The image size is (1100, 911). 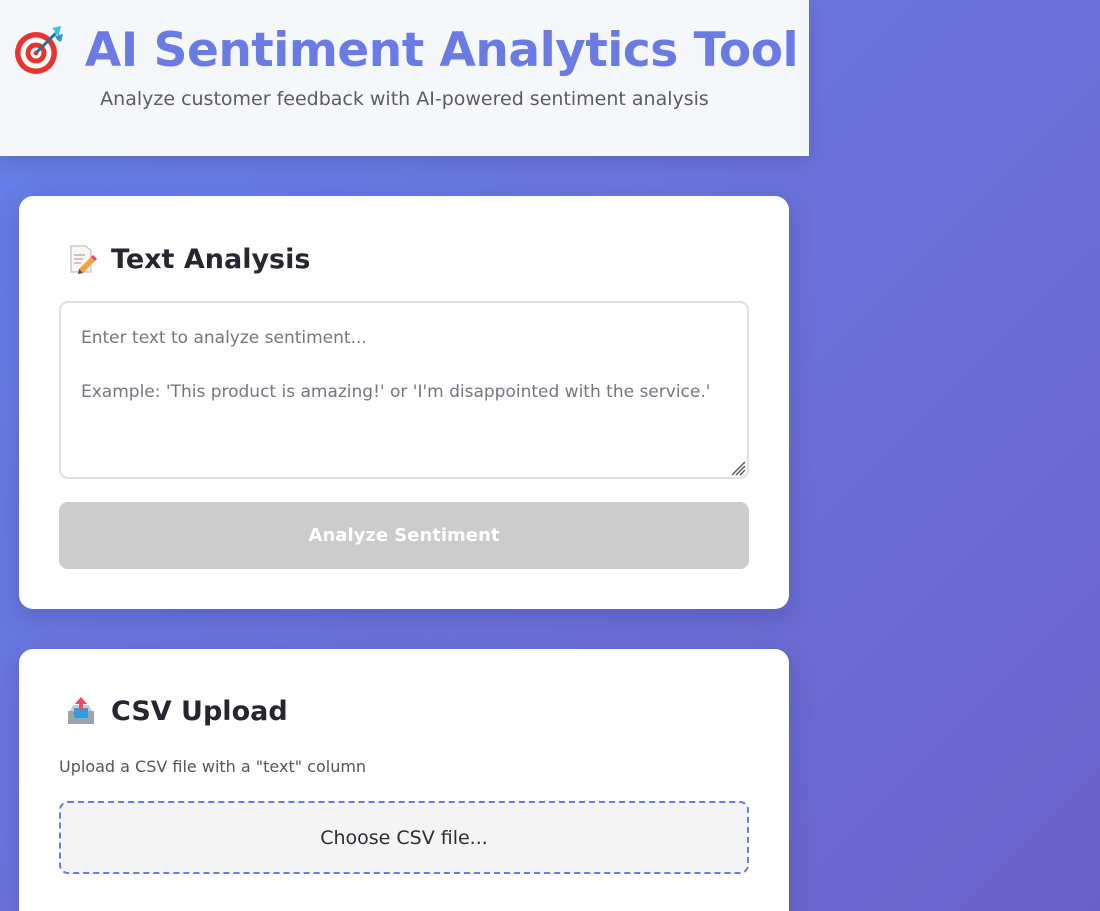 I want to click on sentiment-text-input, so click(x=404, y=390).